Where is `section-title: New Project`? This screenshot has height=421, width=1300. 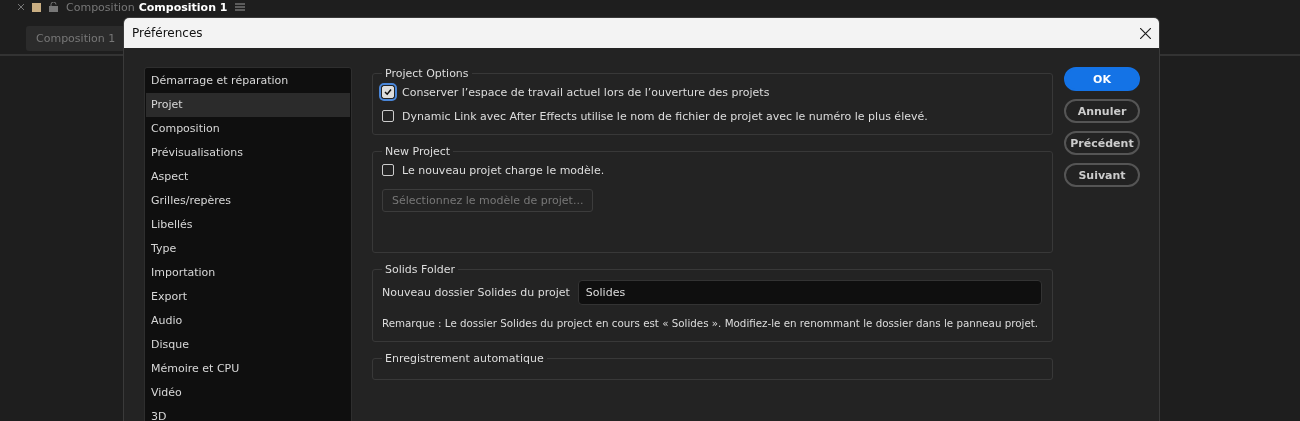
section-title: New Project is located at coordinates (418, 151).